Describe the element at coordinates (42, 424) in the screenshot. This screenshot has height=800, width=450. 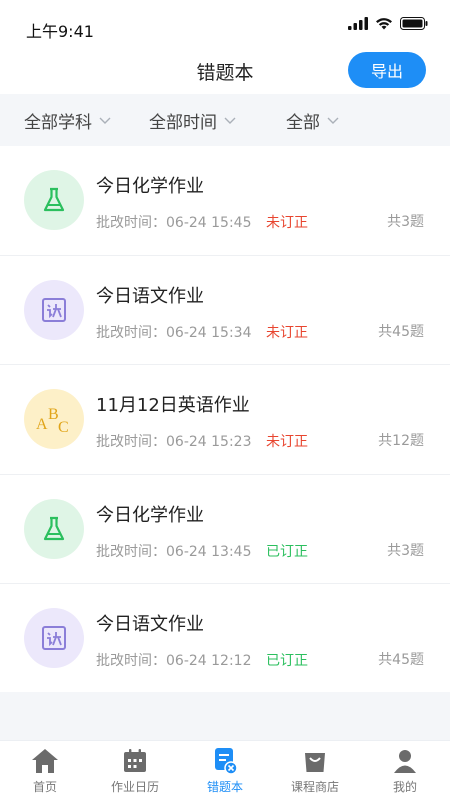
I see `svg-text: A` at that location.